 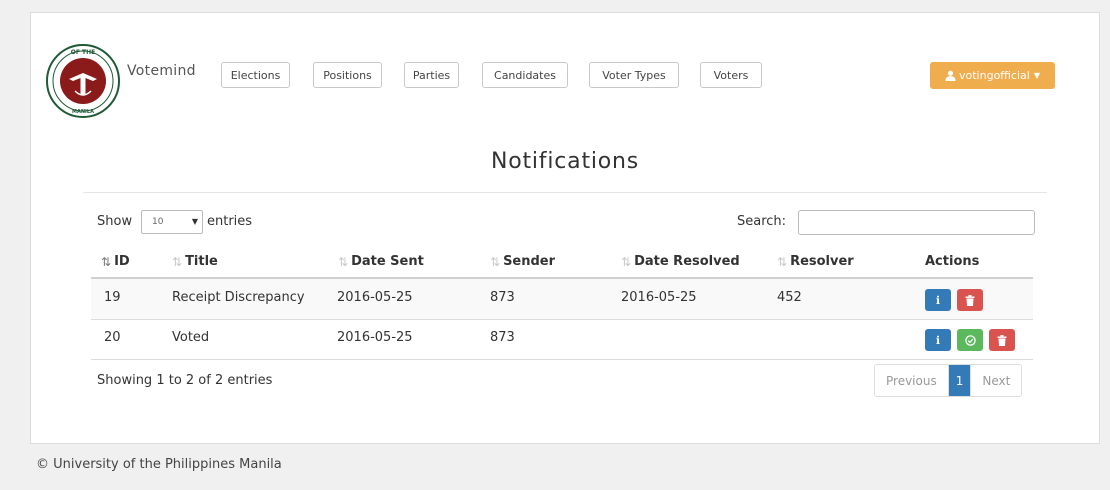 I want to click on page-1-button: 1, so click(x=959, y=380).